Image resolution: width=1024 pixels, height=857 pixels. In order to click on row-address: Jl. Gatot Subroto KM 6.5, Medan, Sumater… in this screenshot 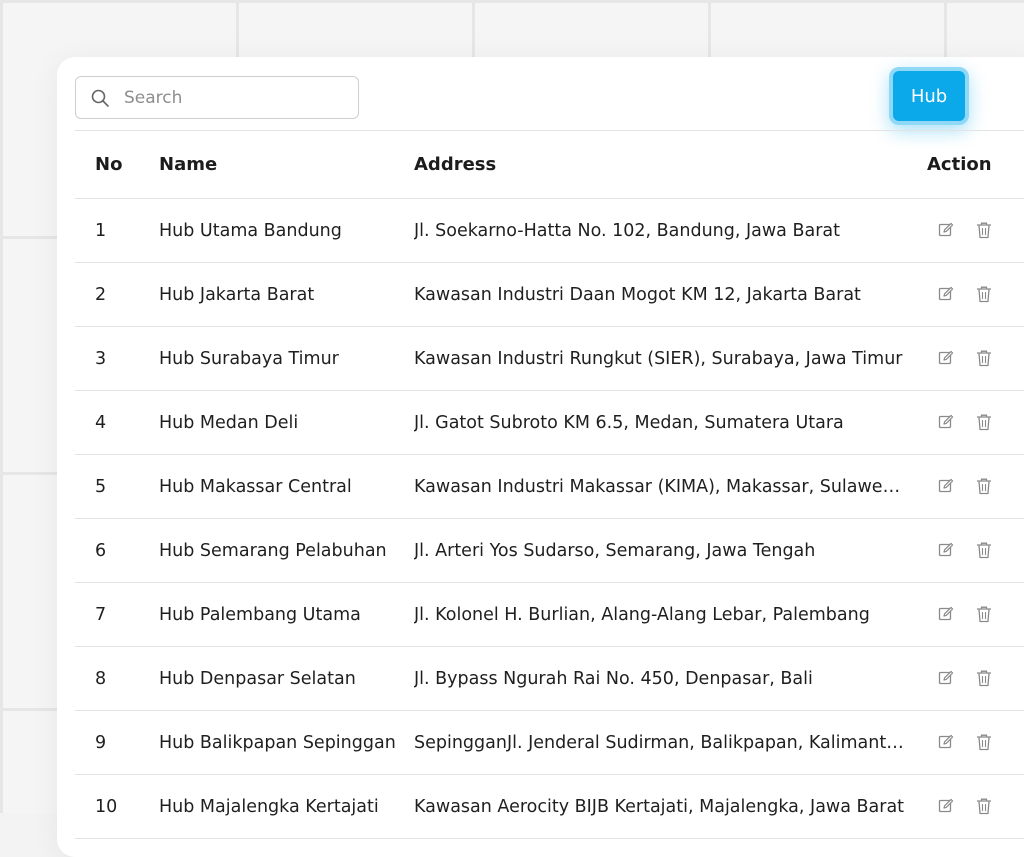, I will do `click(629, 422)`.